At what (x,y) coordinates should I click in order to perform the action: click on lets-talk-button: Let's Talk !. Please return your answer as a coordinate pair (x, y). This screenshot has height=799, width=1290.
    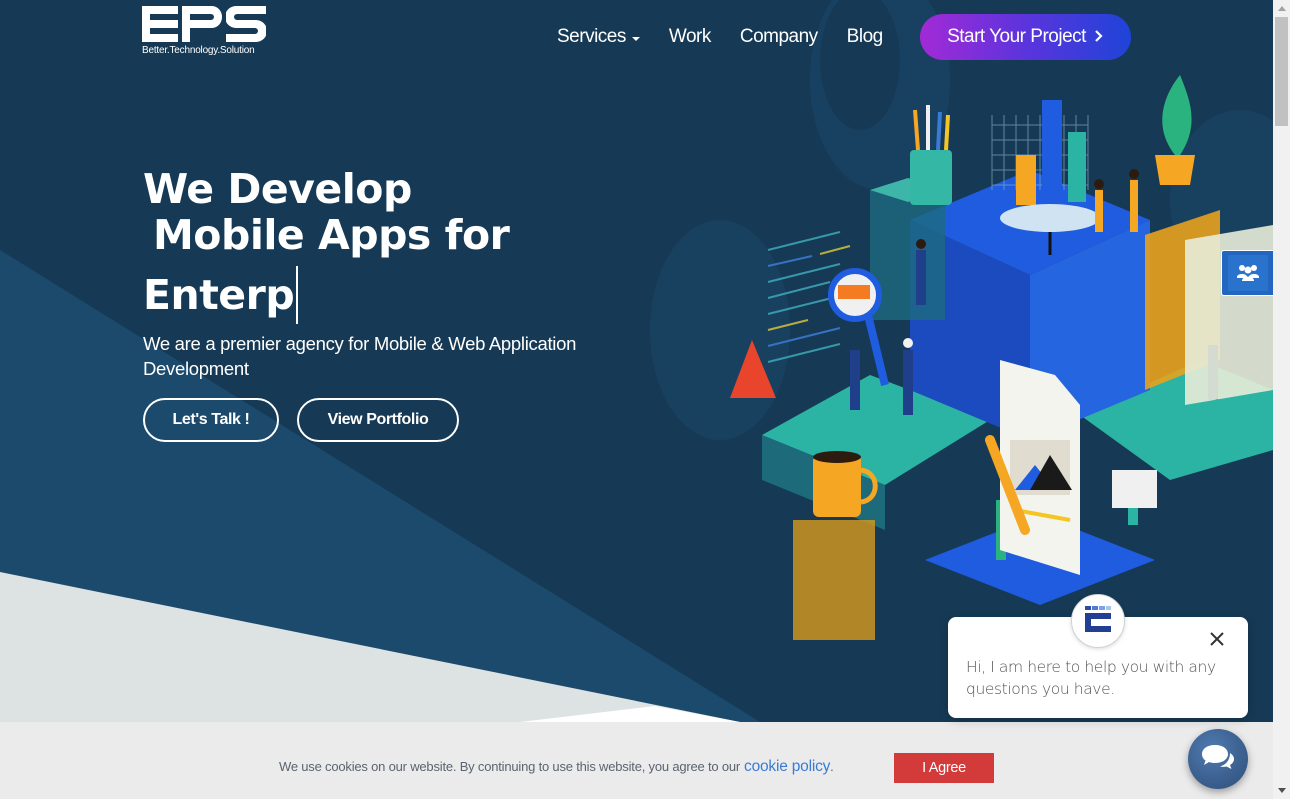
    Looking at the image, I should click on (211, 420).